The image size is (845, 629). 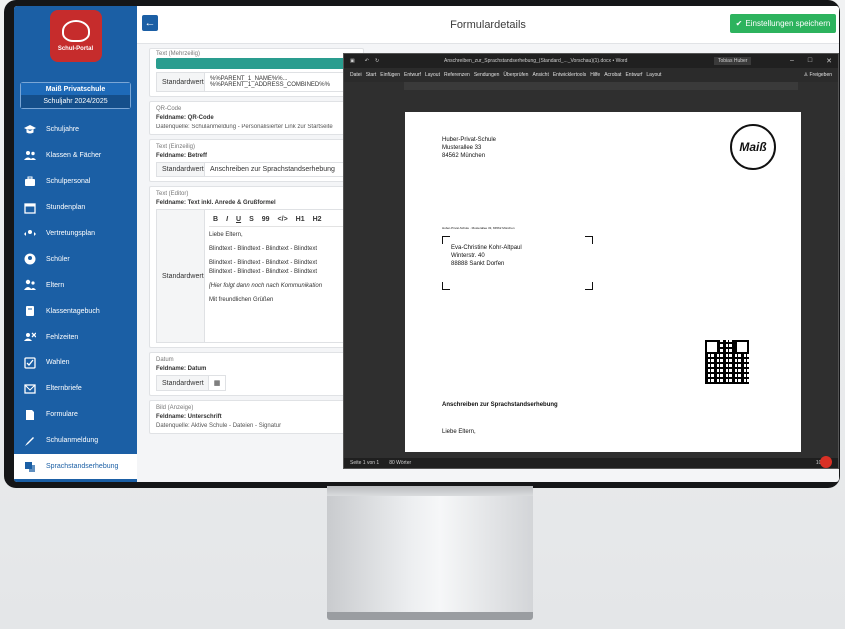 What do you see at coordinates (227, 219) in the screenshot?
I see `italic-button: I` at bounding box center [227, 219].